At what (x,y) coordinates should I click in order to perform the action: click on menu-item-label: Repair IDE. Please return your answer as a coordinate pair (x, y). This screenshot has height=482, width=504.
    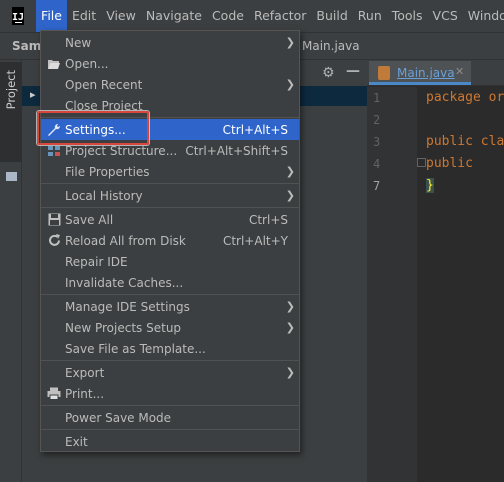
    Looking at the image, I should click on (96, 261).